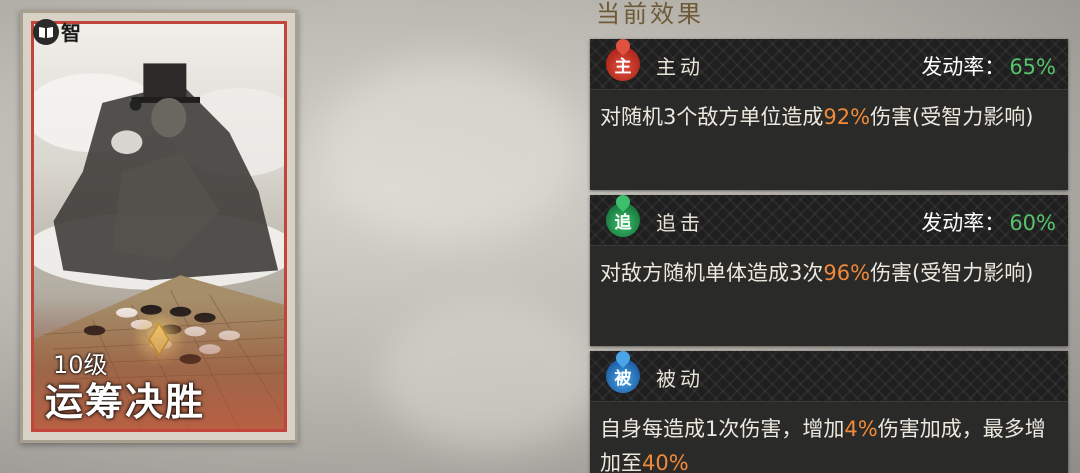 Image resolution: width=1080 pixels, height=473 pixels. What do you see at coordinates (829, 140) in the screenshot?
I see `effect-description: 对随机3个敌方单位造成92%伤害(受智力影响)` at bounding box center [829, 140].